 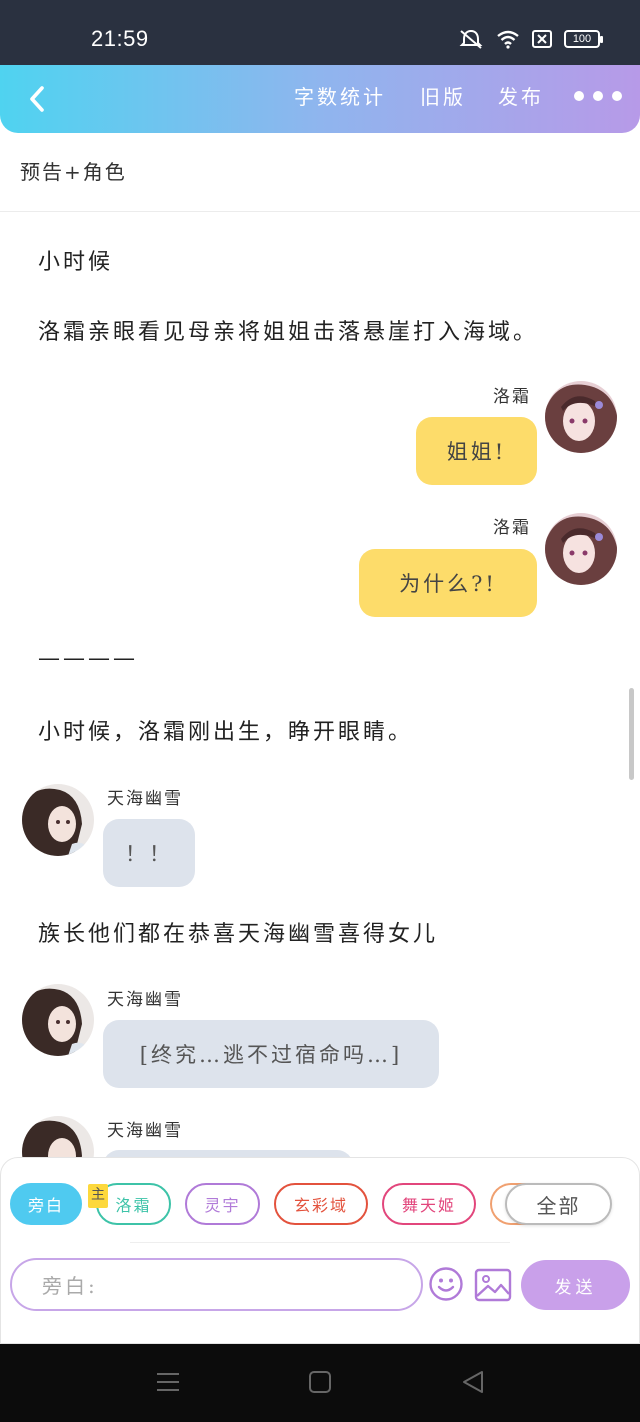 I want to click on back-icon, so click(x=38, y=99).